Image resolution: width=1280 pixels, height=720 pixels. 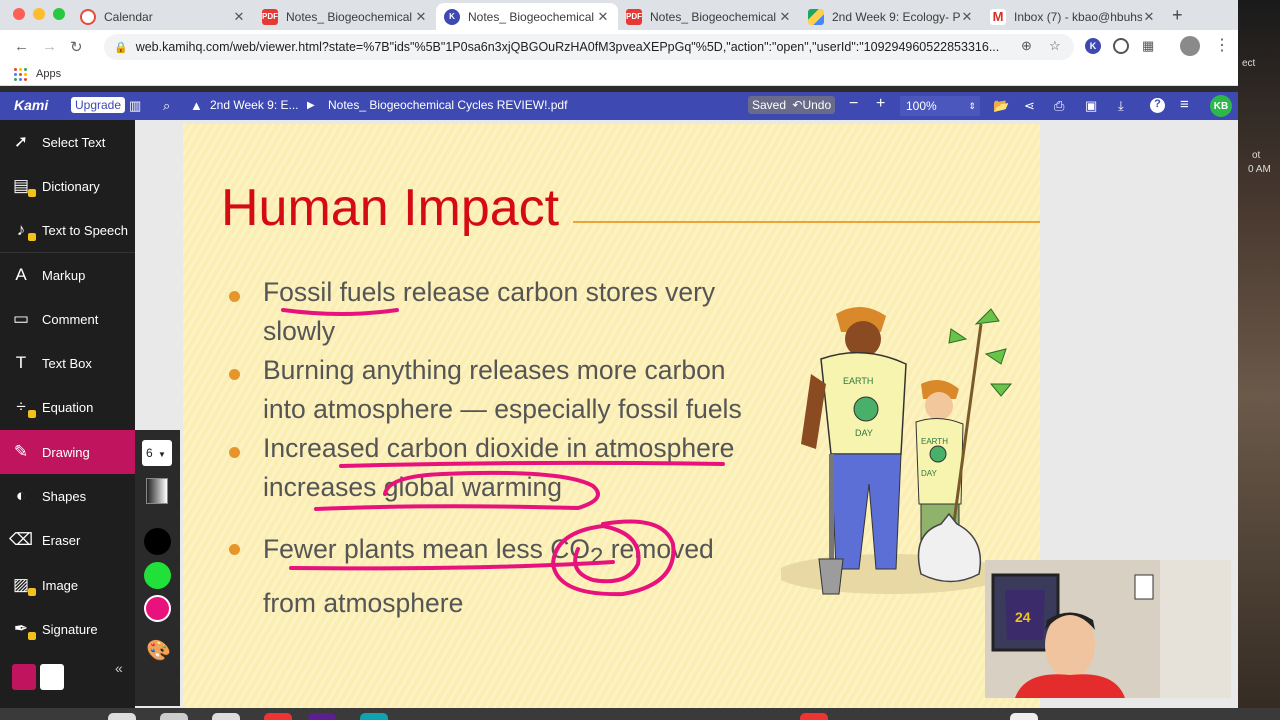 What do you see at coordinates (880, 104) in the screenshot?
I see `zoom-in-icon: +` at bounding box center [880, 104].